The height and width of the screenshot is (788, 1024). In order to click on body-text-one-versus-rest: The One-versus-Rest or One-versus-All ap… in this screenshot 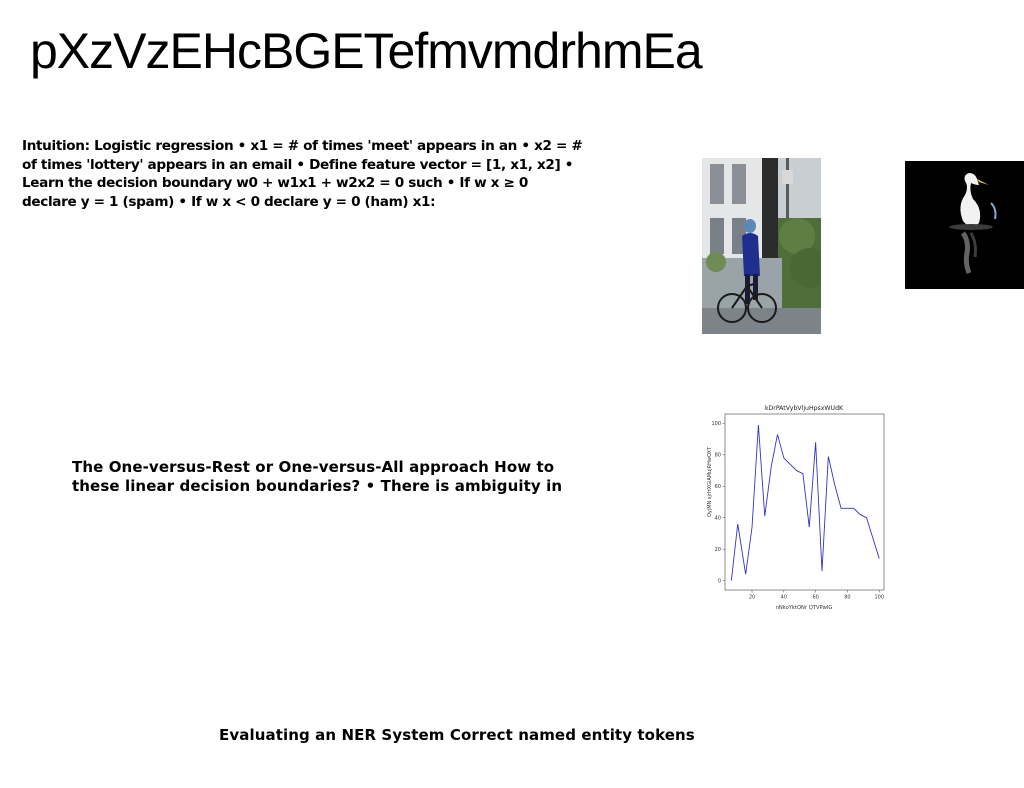, I will do `click(317, 476)`.